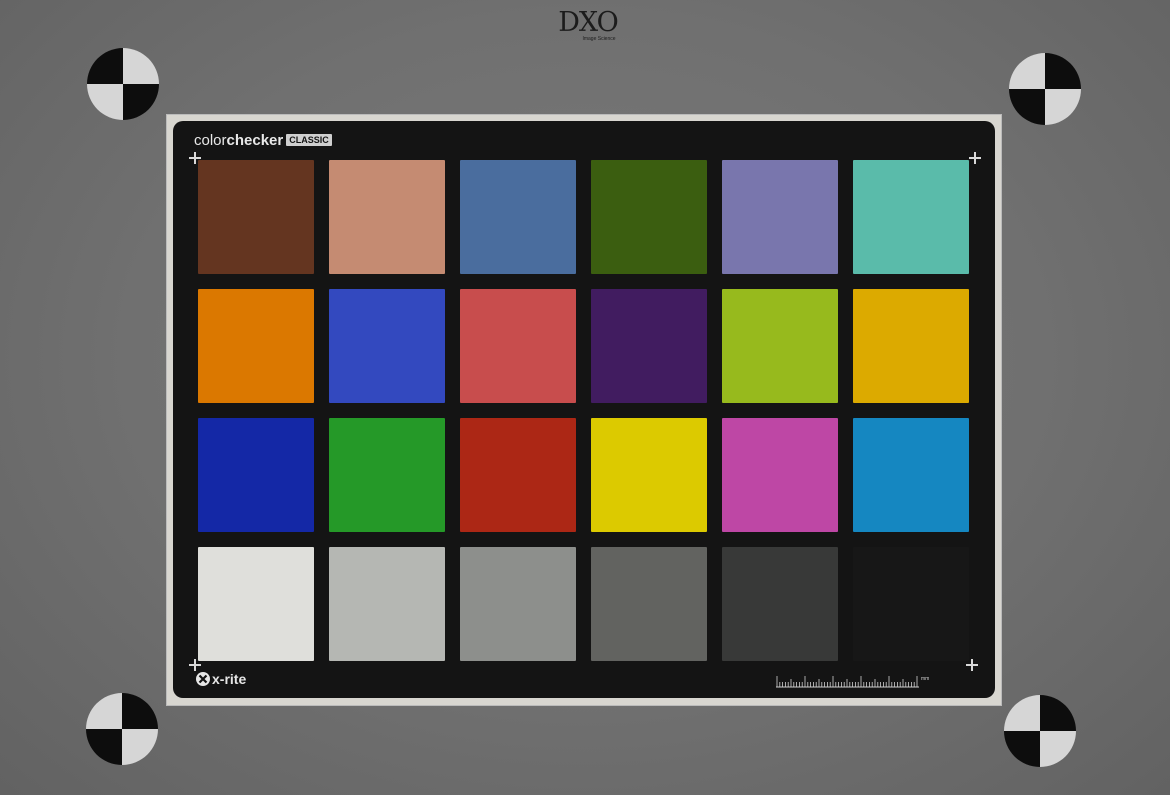  Describe the element at coordinates (975, 158) in the screenshot. I see `crosshair-top-right-icon` at that location.